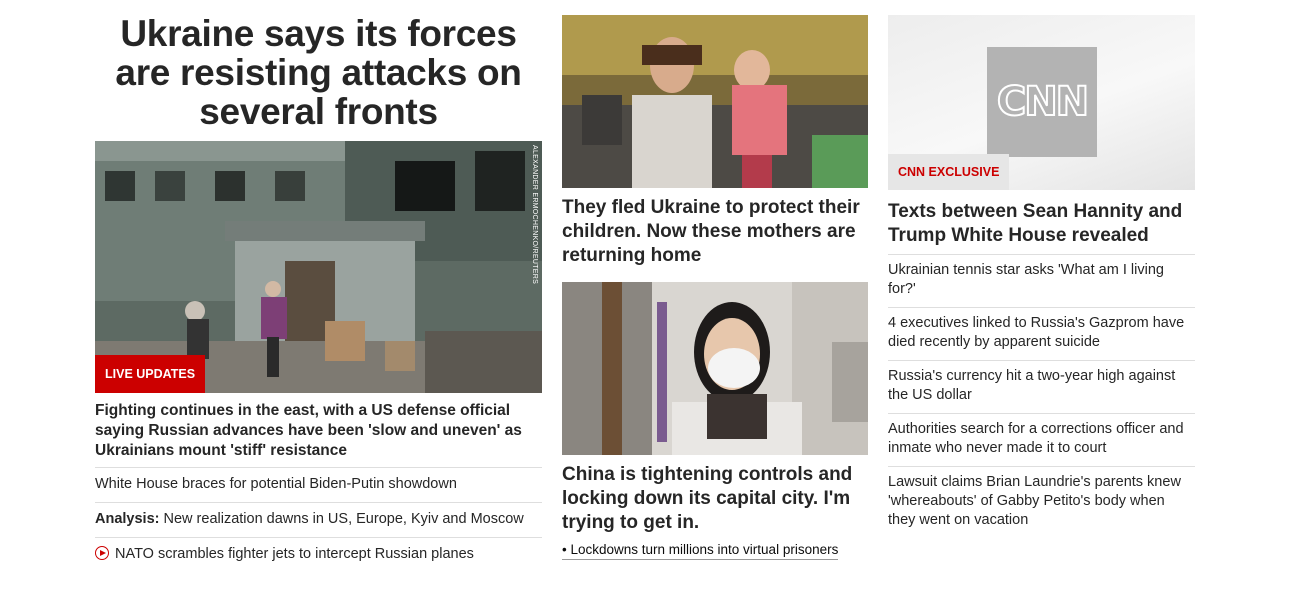 The width and height of the screenshot is (1290, 592). I want to click on china-story-image, so click(715, 368).